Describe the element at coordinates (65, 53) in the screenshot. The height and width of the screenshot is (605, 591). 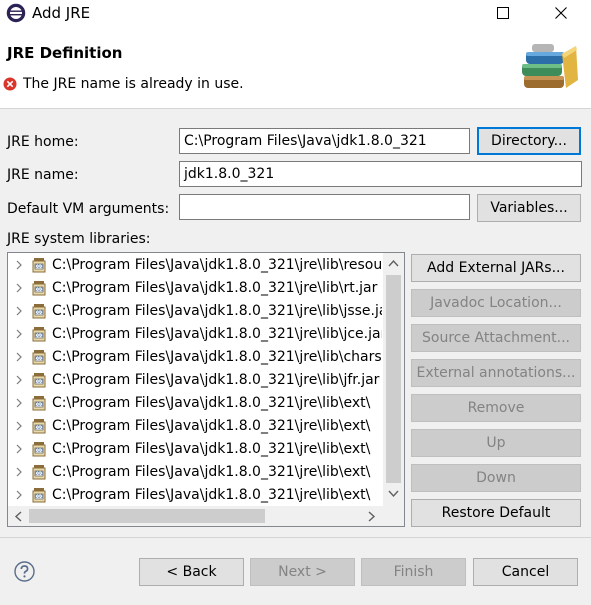
I see `page-title: JRE Definition` at that location.